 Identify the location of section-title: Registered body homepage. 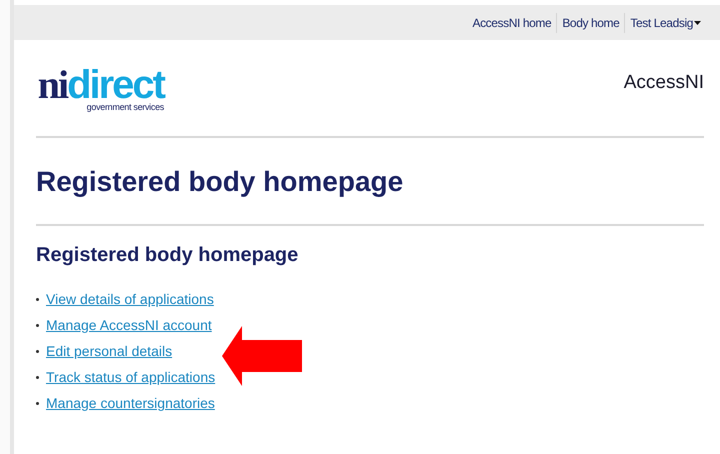
(168, 255).